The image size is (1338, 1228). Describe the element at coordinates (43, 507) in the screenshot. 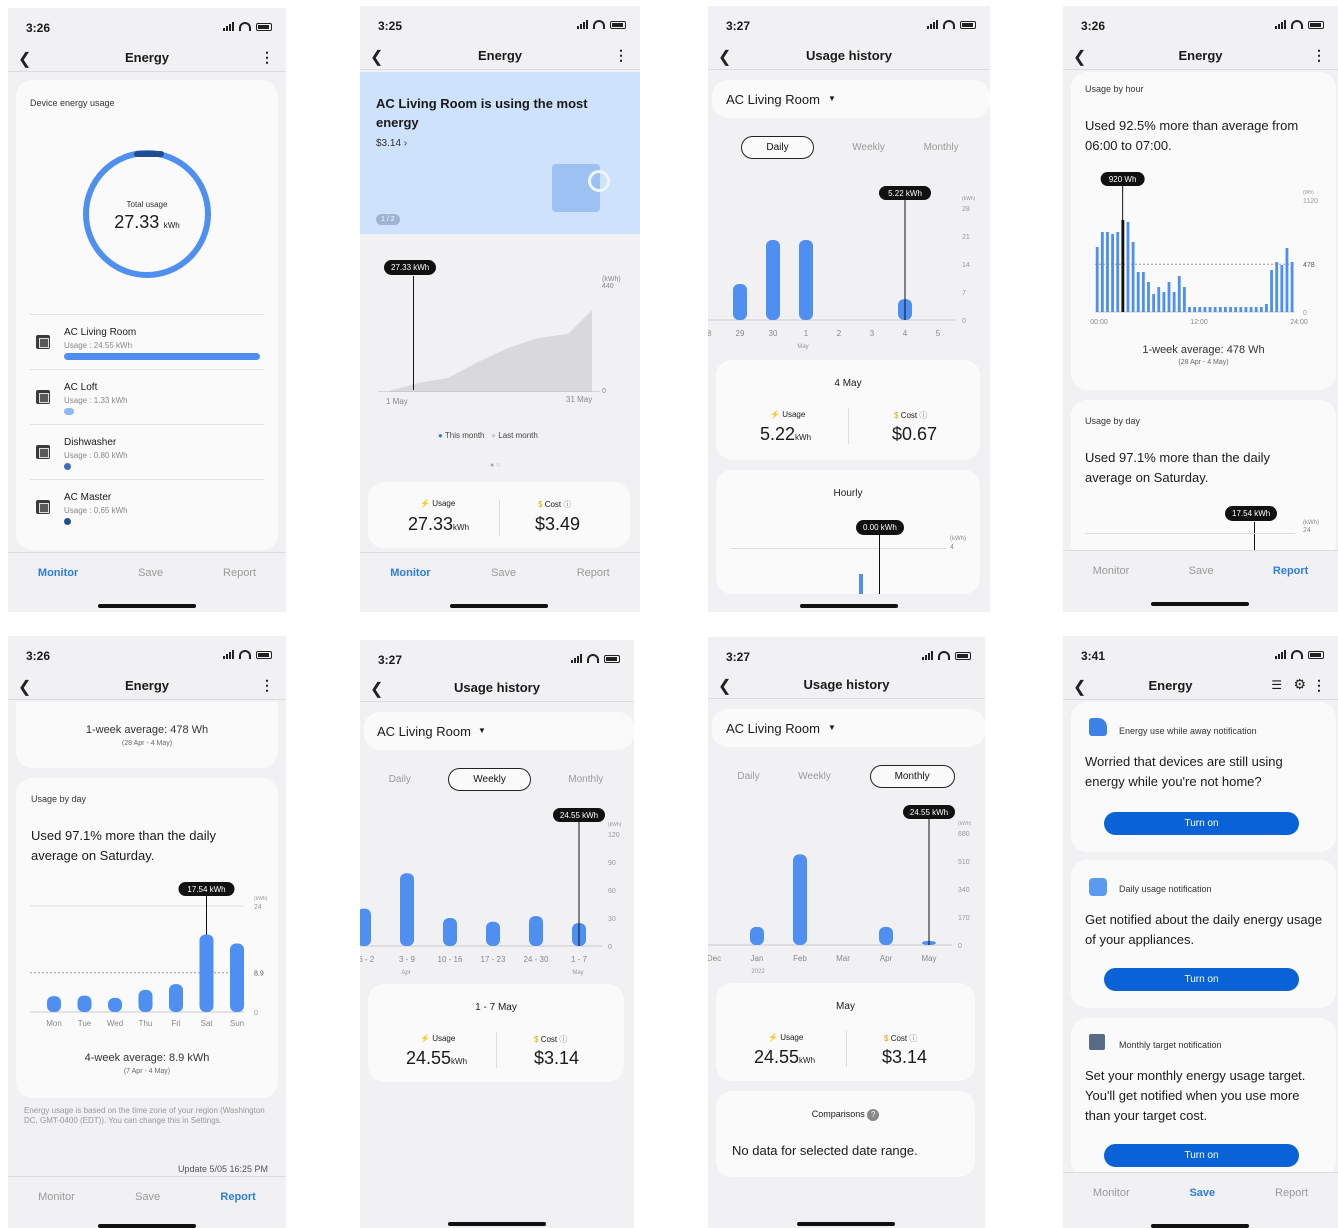

I see `ac-icon` at that location.